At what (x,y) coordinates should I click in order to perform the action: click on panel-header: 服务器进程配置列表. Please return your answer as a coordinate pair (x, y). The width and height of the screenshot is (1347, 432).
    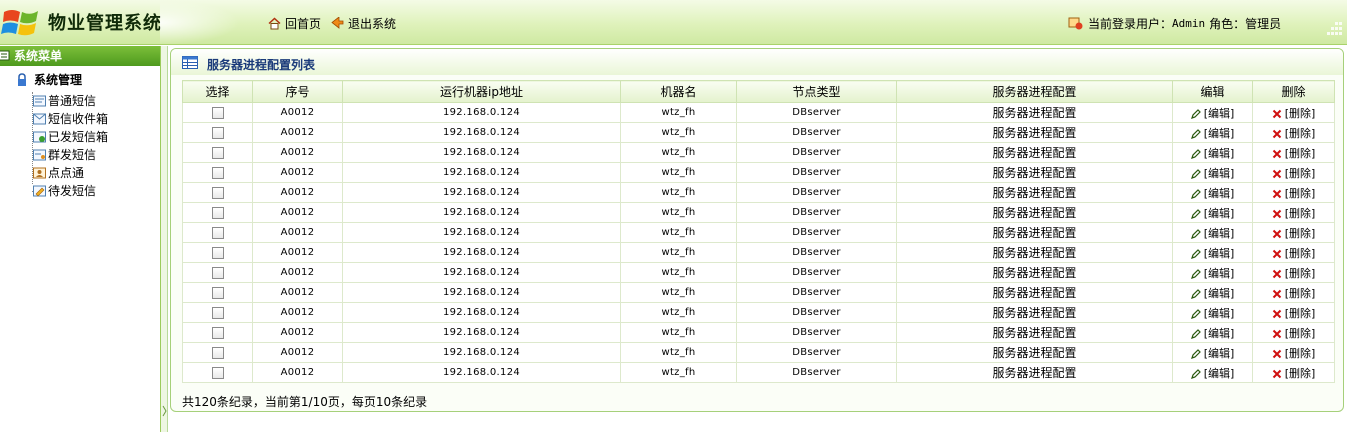
    Looking at the image, I should click on (757, 62).